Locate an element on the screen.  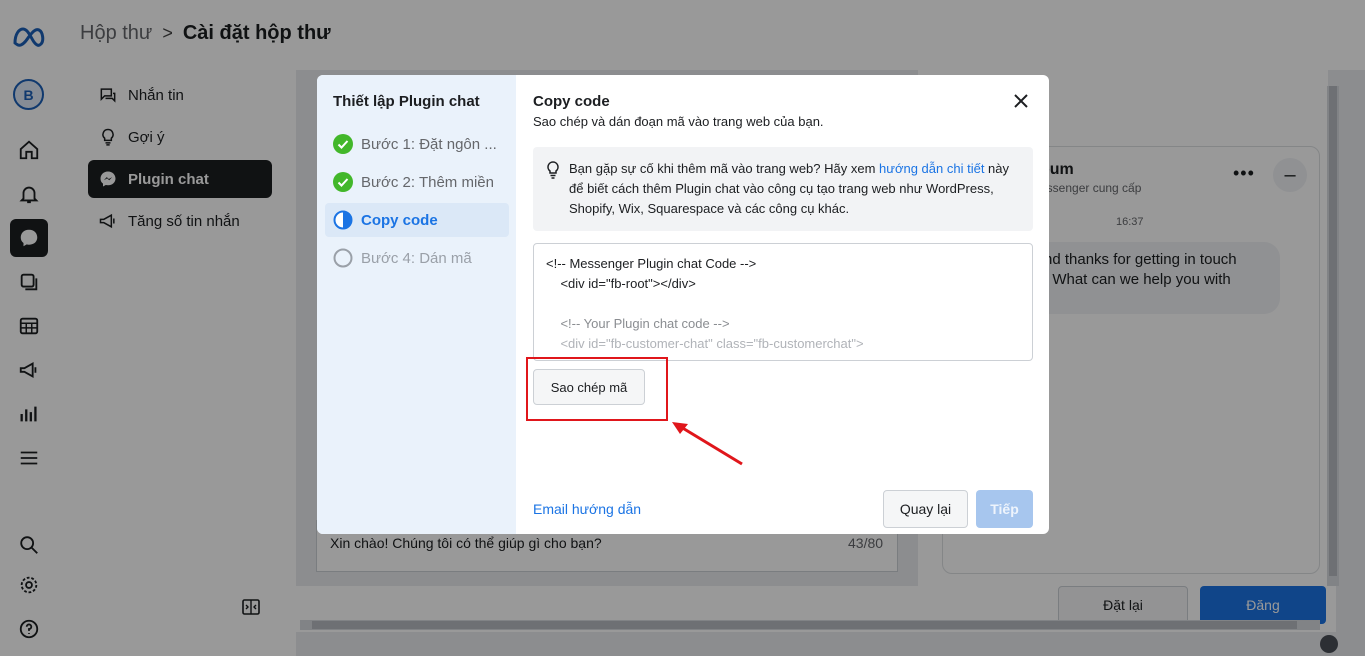
close-button is located at coordinates (1021, 101).